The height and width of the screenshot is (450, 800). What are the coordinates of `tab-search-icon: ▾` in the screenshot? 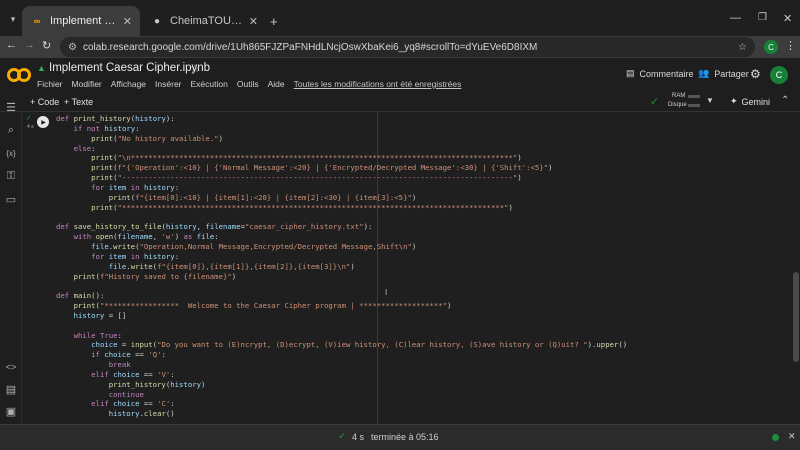 It's located at (13, 19).